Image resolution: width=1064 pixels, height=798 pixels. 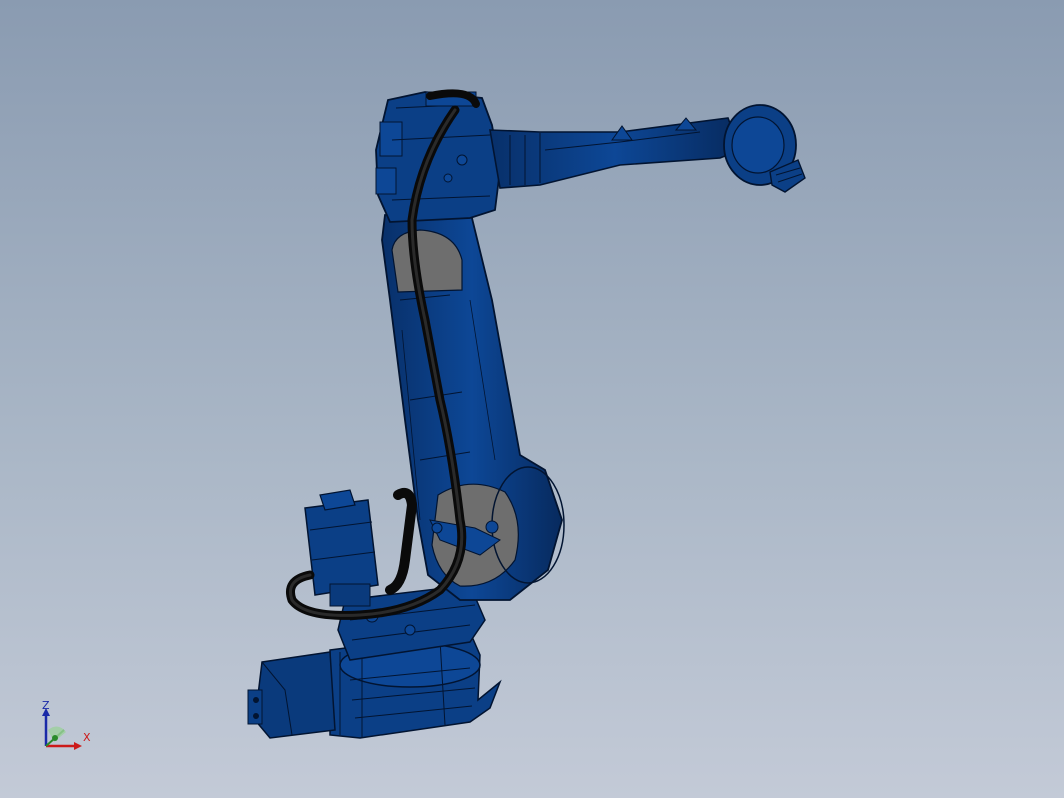 What do you see at coordinates (87, 737) in the screenshot?
I see `x-axis-label: X` at bounding box center [87, 737].